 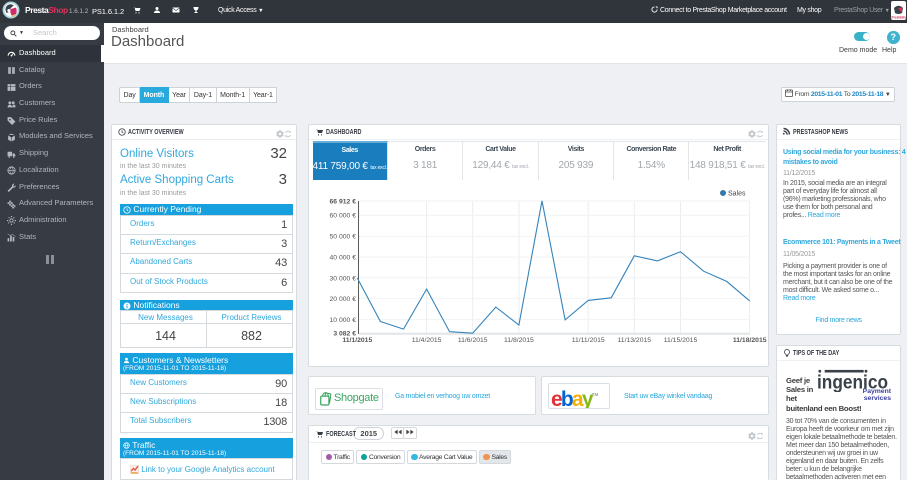 I want to click on svg-text: 11/13/2015, so click(x=635, y=340).